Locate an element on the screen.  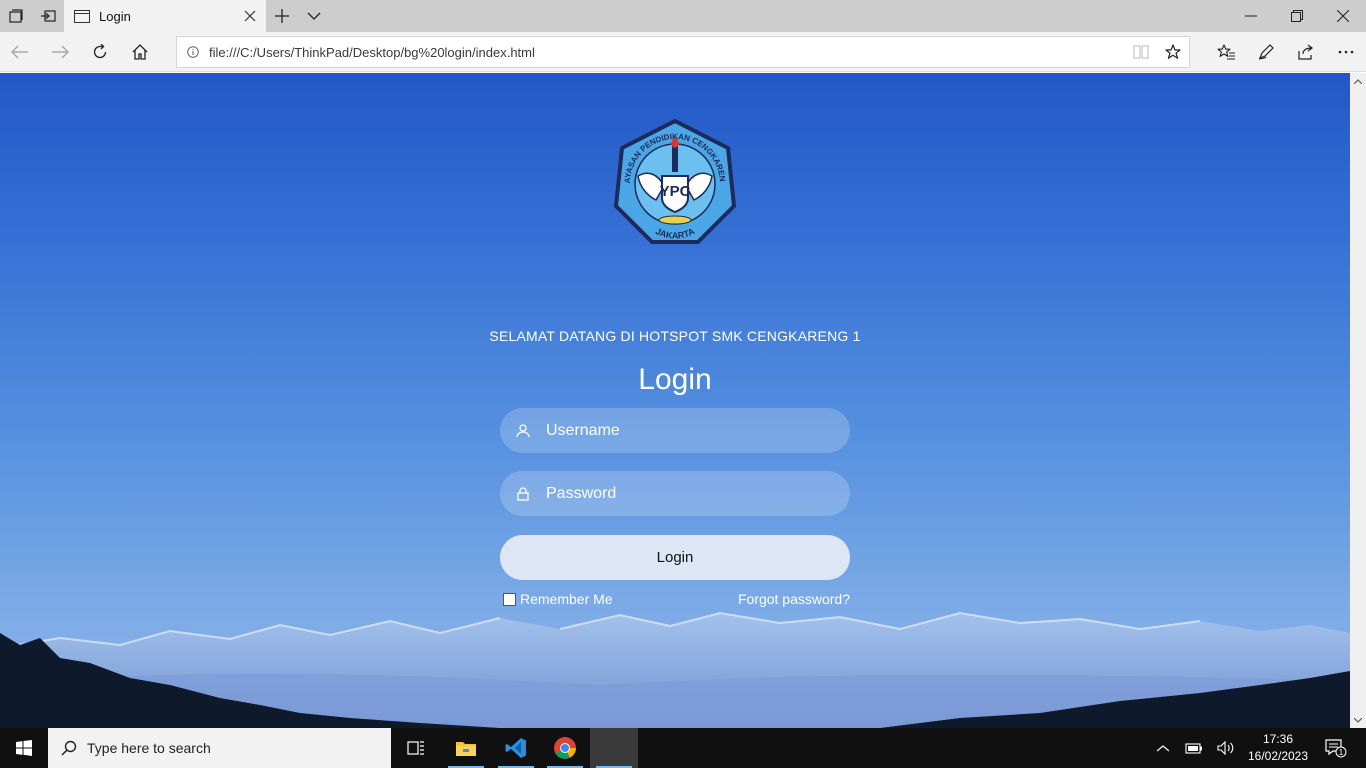
active-app-button is located at coordinates (614, 748).